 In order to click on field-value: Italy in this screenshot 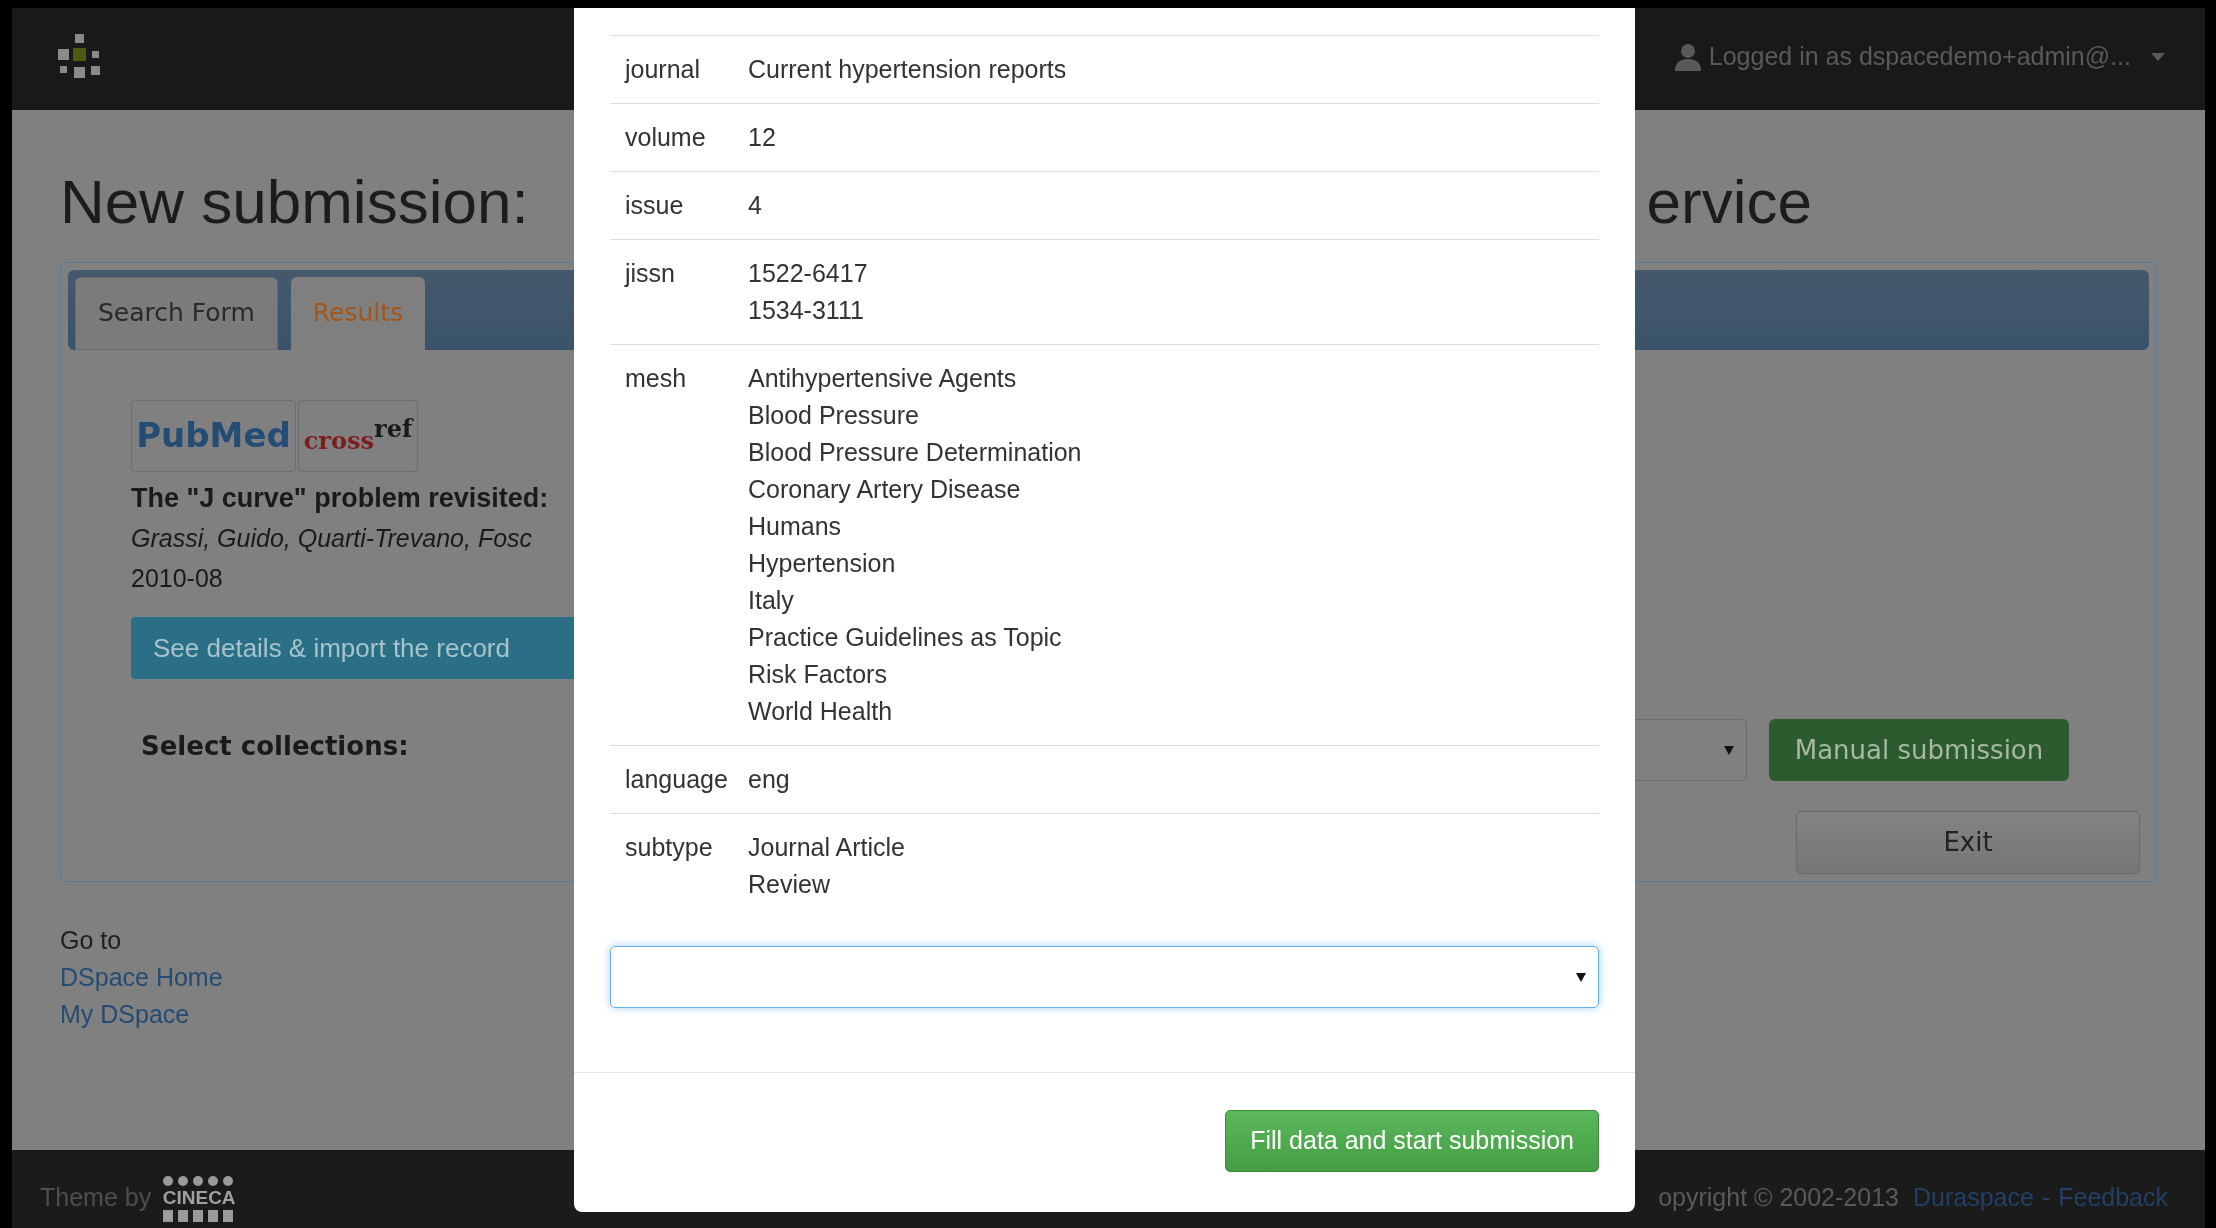, I will do `click(771, 600)`.